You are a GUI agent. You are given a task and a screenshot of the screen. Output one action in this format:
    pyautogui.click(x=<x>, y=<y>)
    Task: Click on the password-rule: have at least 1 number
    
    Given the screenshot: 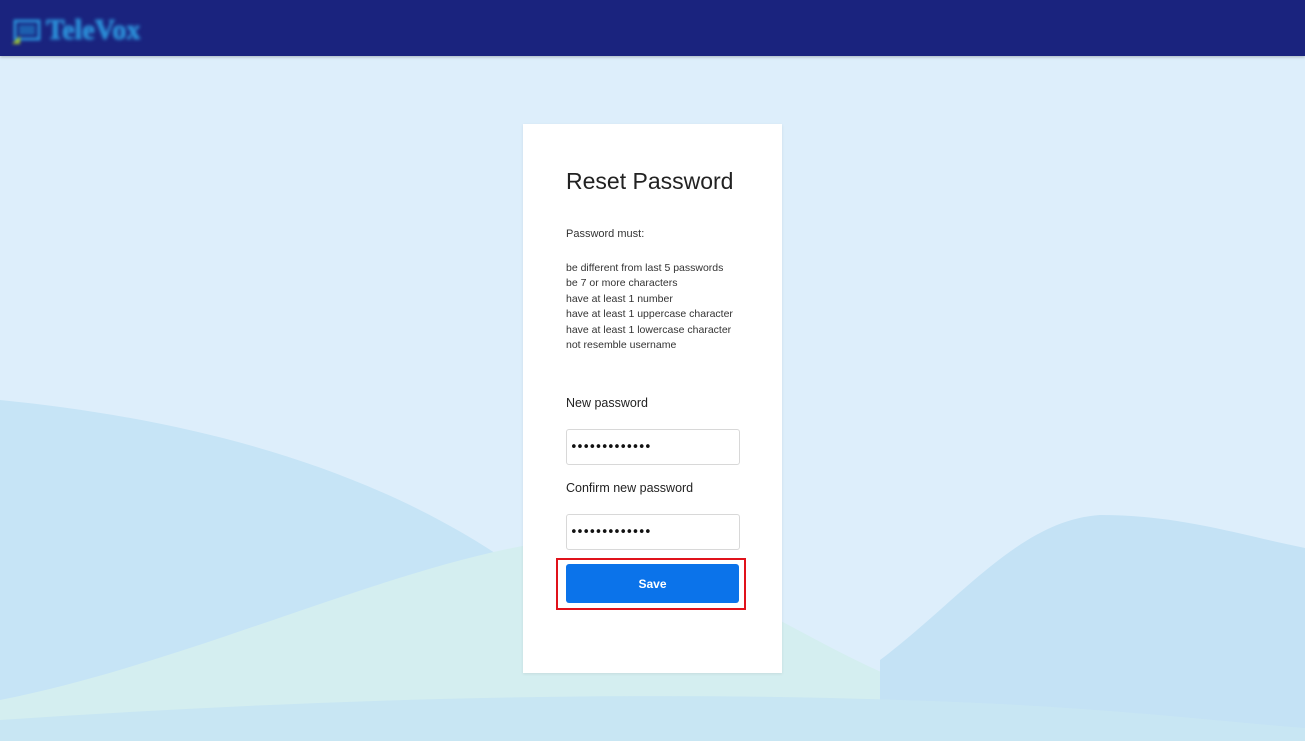 What is the action you would take?
    pyautogui.click(x=619, y=298)
    